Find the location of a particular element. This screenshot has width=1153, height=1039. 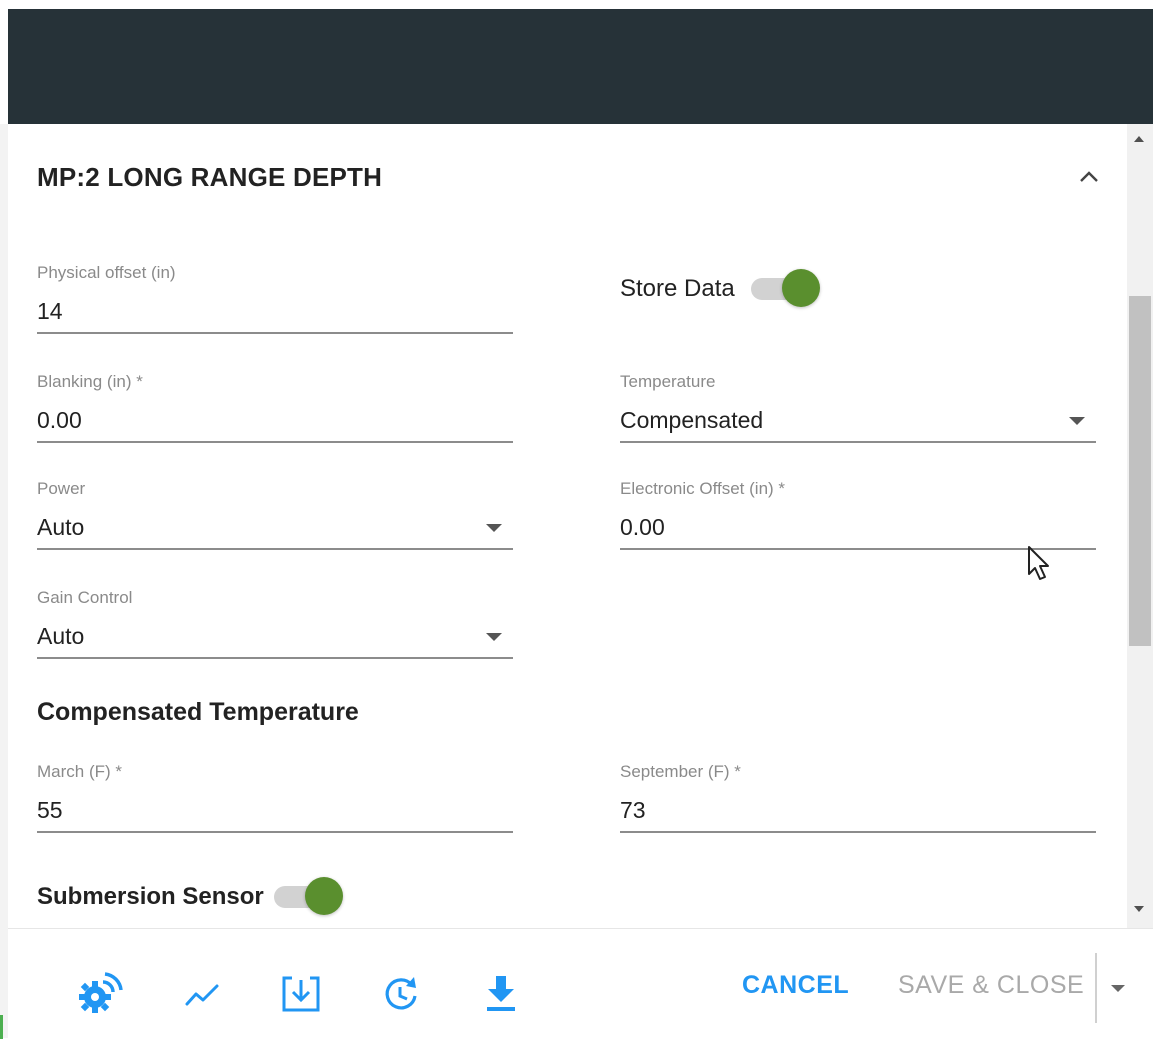

temperature-select: Temperature Compensated is located at coordinates (858, 407).